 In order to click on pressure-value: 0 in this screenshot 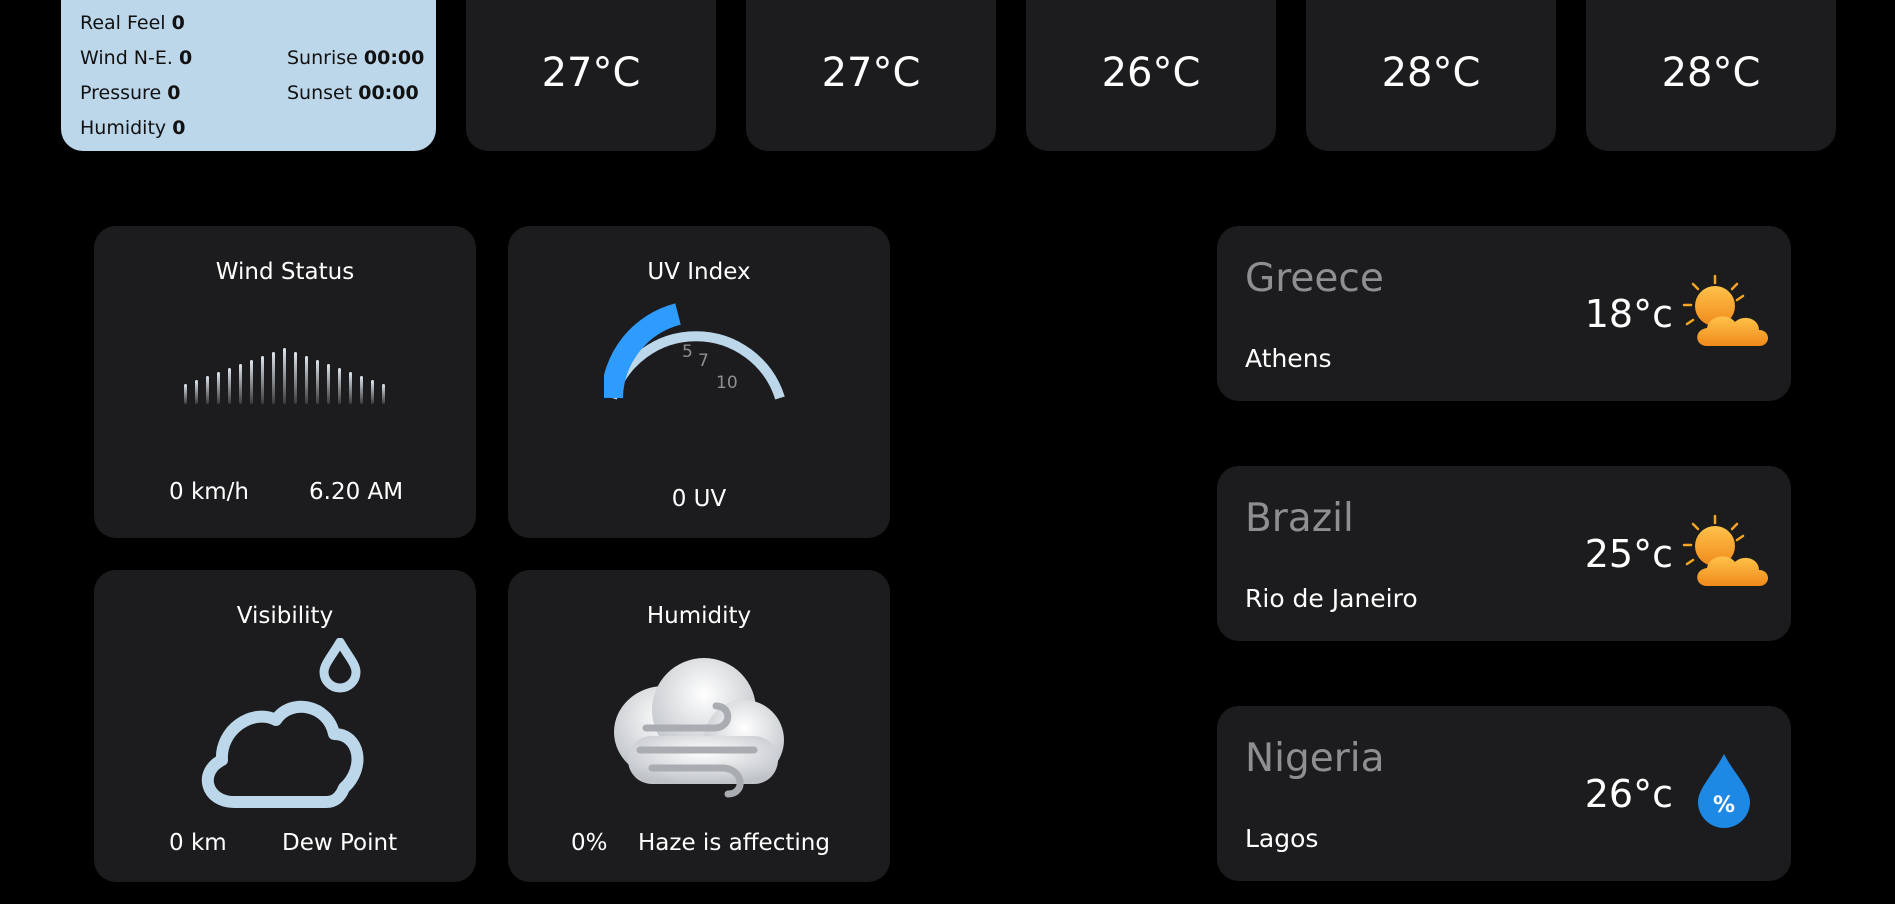, I will do `click(174, 93)`.